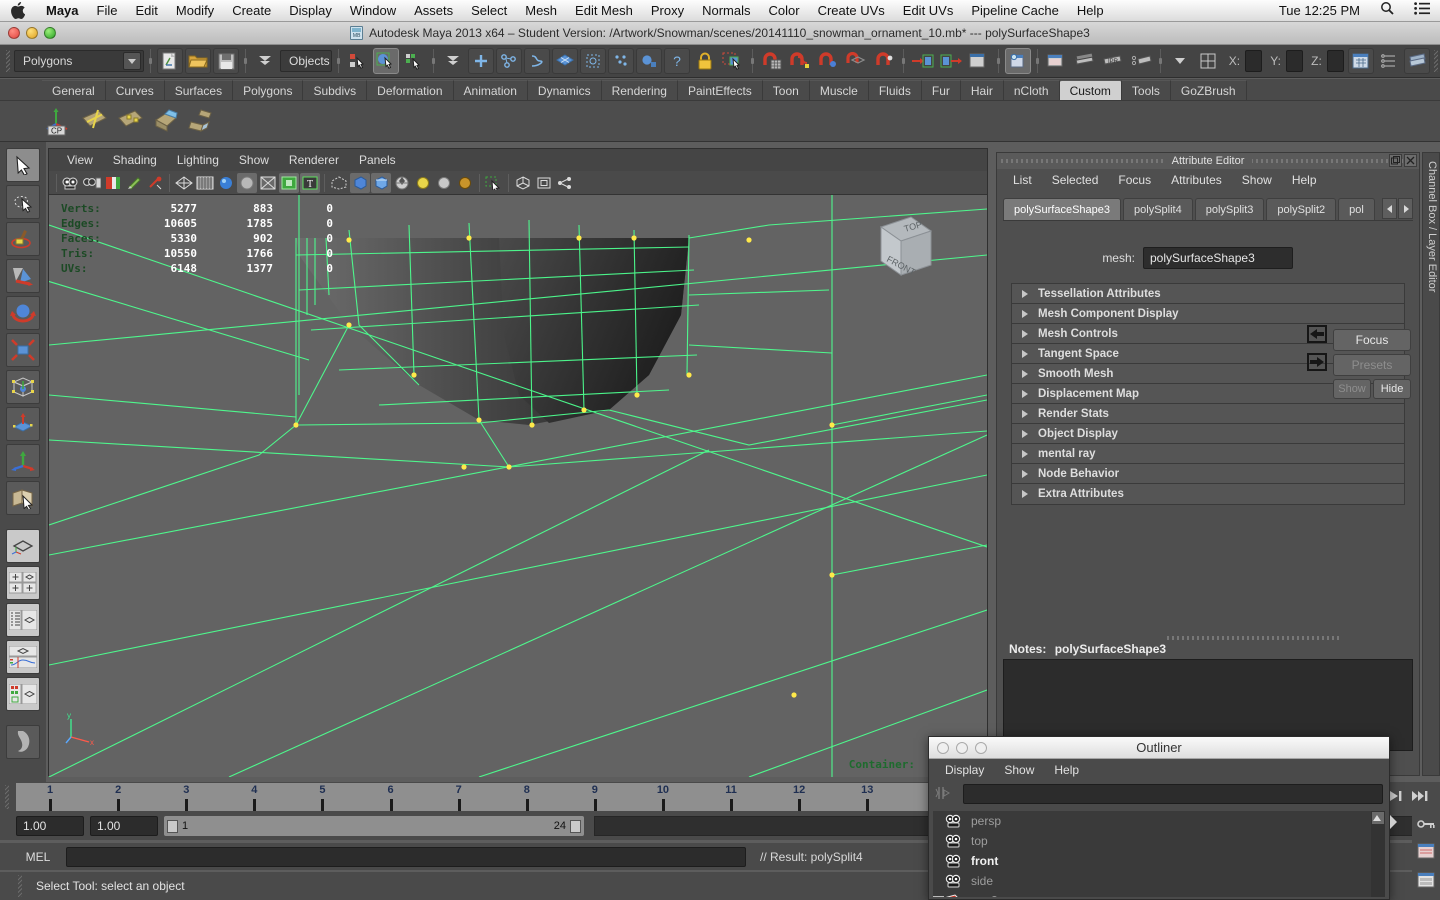 This screenshot has width=1440, height=900. I want to click on select-camera-icon, so click(71, 182).